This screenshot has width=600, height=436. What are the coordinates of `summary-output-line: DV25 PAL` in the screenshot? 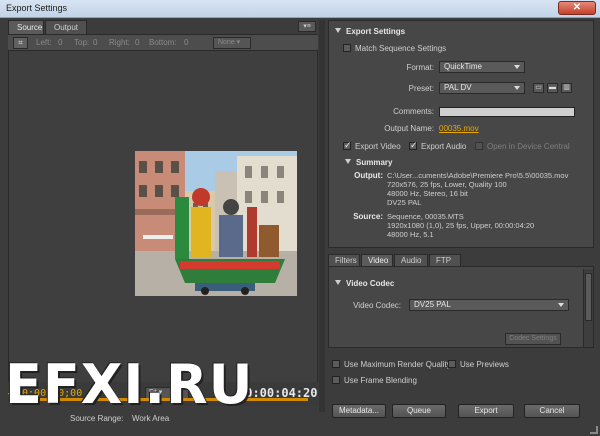 It's located at (404, 202).